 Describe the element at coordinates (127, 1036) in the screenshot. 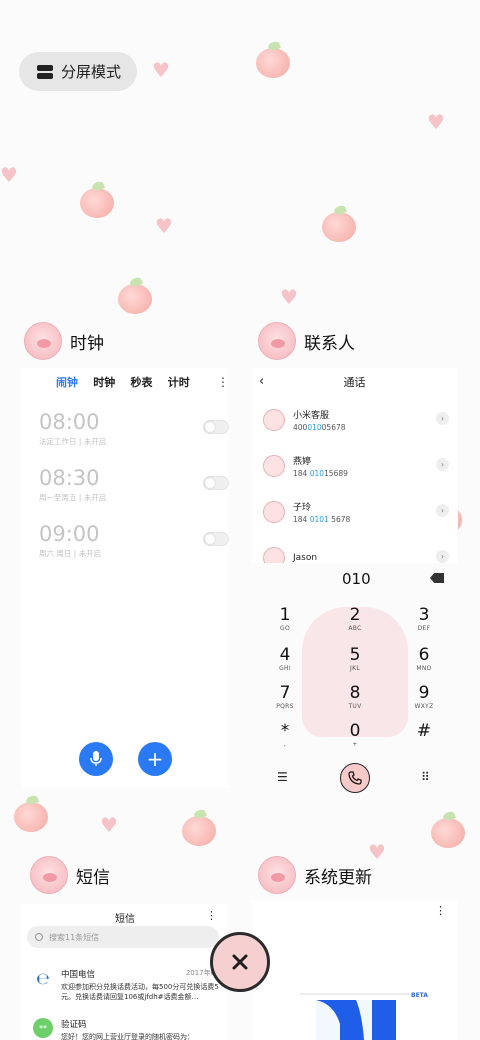

I see `message-preview: 您好！您的网上营业厅登录的随机密码为：` at that location.